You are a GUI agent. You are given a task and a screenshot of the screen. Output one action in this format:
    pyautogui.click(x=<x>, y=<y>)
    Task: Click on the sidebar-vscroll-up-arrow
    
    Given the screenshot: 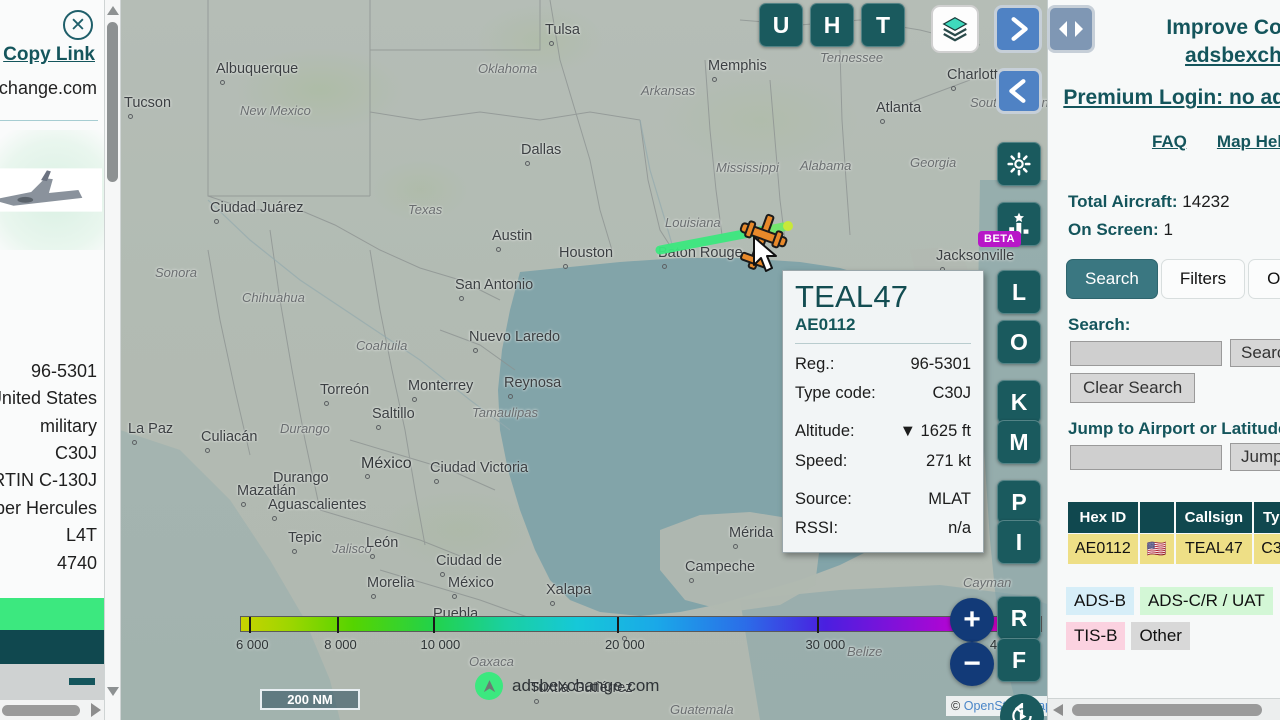 What is the action you would take?
    pyautogui.click(x=113, y=10)
    